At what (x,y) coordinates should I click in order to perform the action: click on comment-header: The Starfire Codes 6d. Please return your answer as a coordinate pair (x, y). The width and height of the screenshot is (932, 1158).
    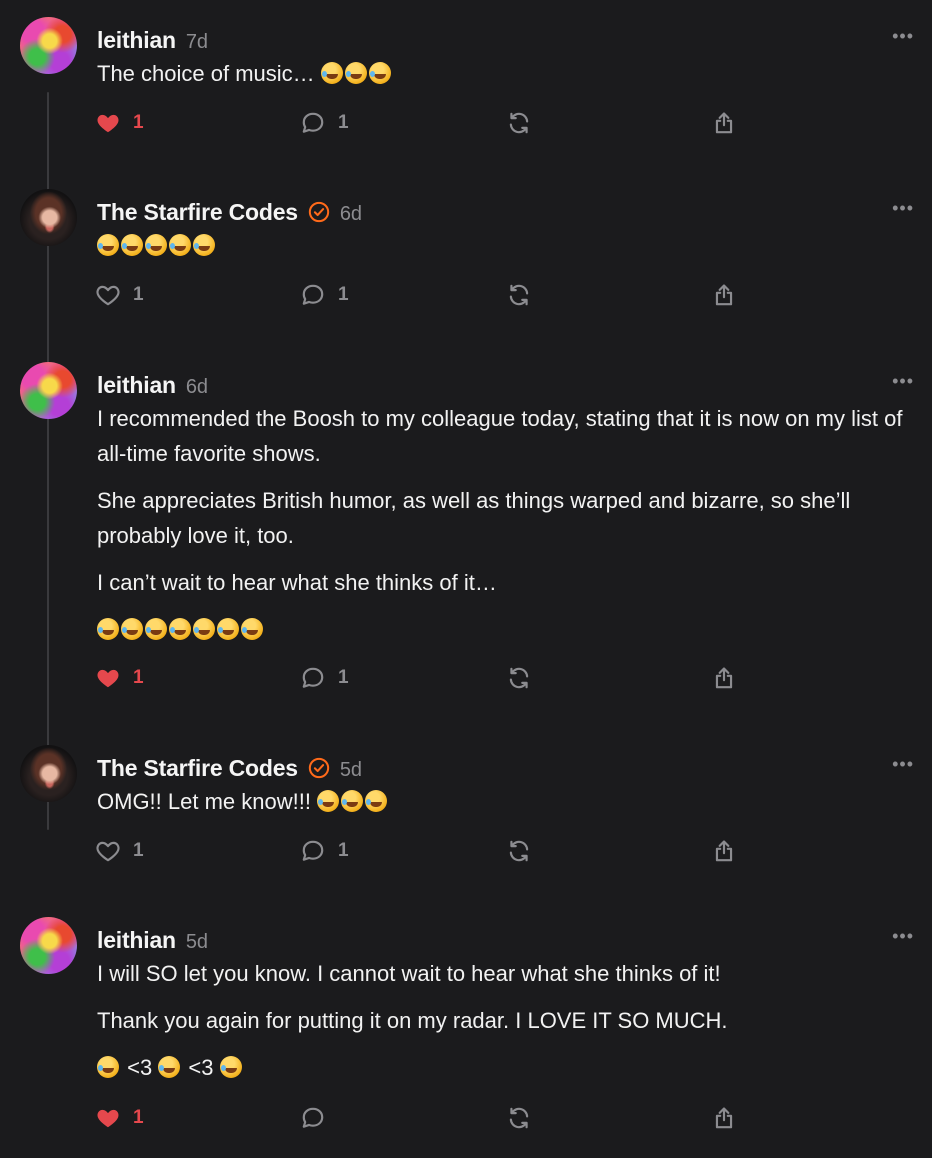
    Looking at the image, I should click on (229, 212).